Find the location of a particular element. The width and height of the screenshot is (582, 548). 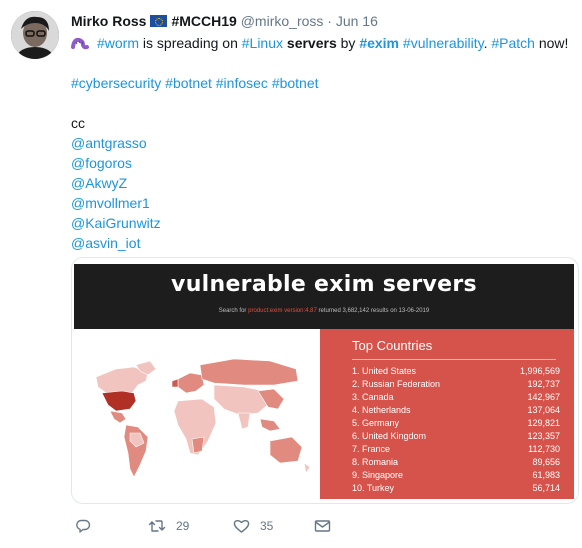

country-row: 2. Russian Federation 192,737 is located at coordinates (456, 384).